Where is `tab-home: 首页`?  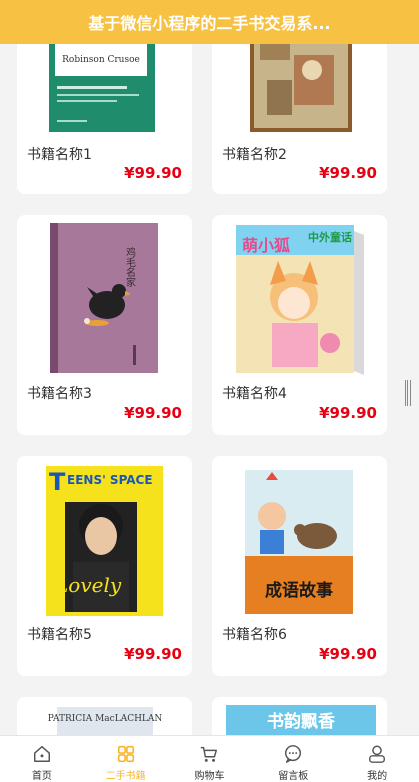
tab-home: 首页 is located at coordinates (42, 759).